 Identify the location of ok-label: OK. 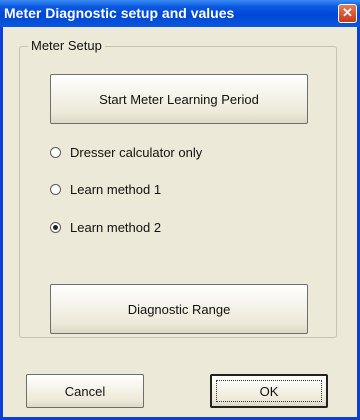
(269, 391).